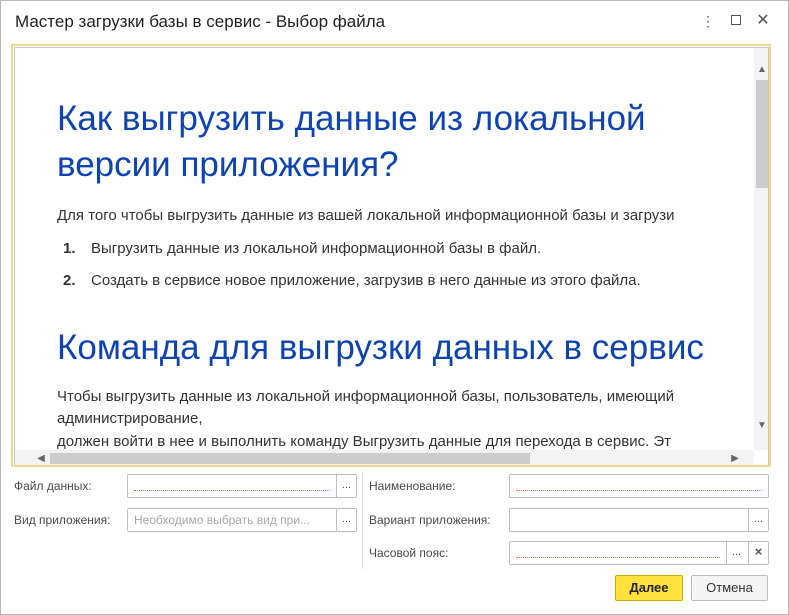 The height and width of the screenshot is (615, 789). Describe the element at coordinates (649, 588) in the screenshot. I see `next-button: Далее` at that location.